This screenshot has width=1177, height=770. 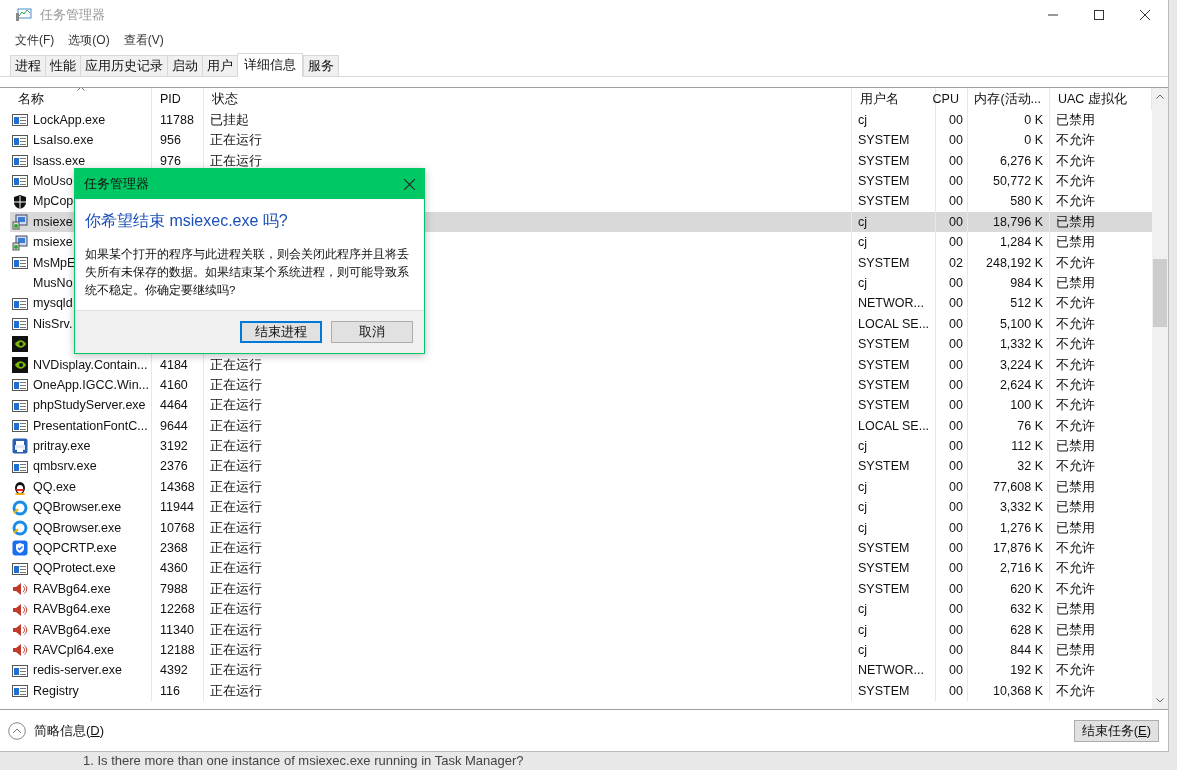 I want to click on speaker-icon, so click(x=20, y=609).